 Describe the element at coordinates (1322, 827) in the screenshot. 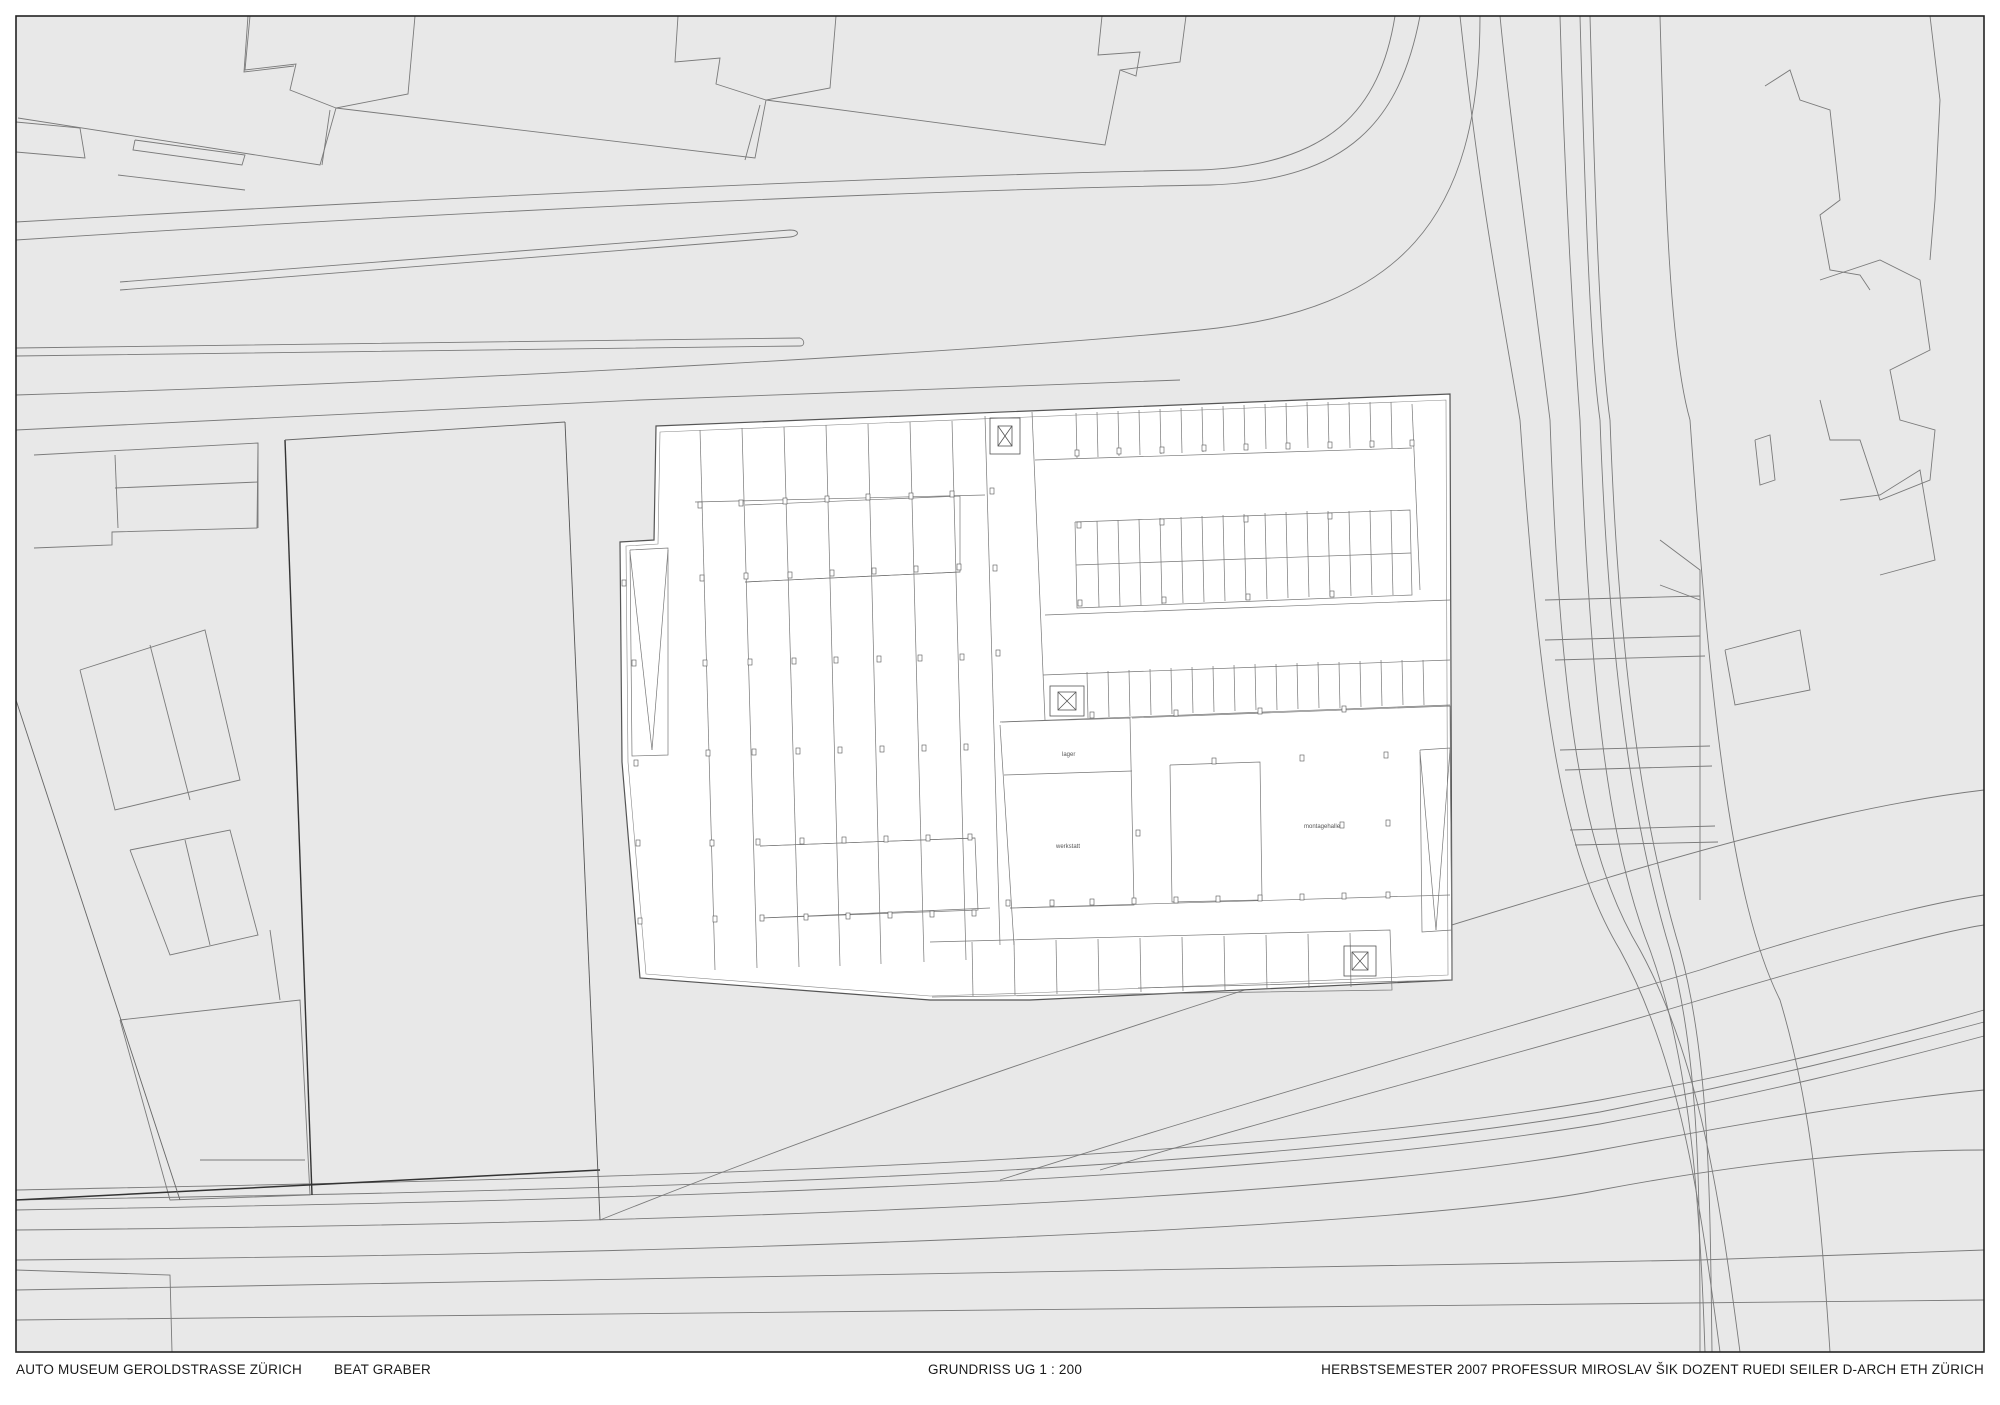

I see `room-label-montagehalle: montagehalle` at that location.